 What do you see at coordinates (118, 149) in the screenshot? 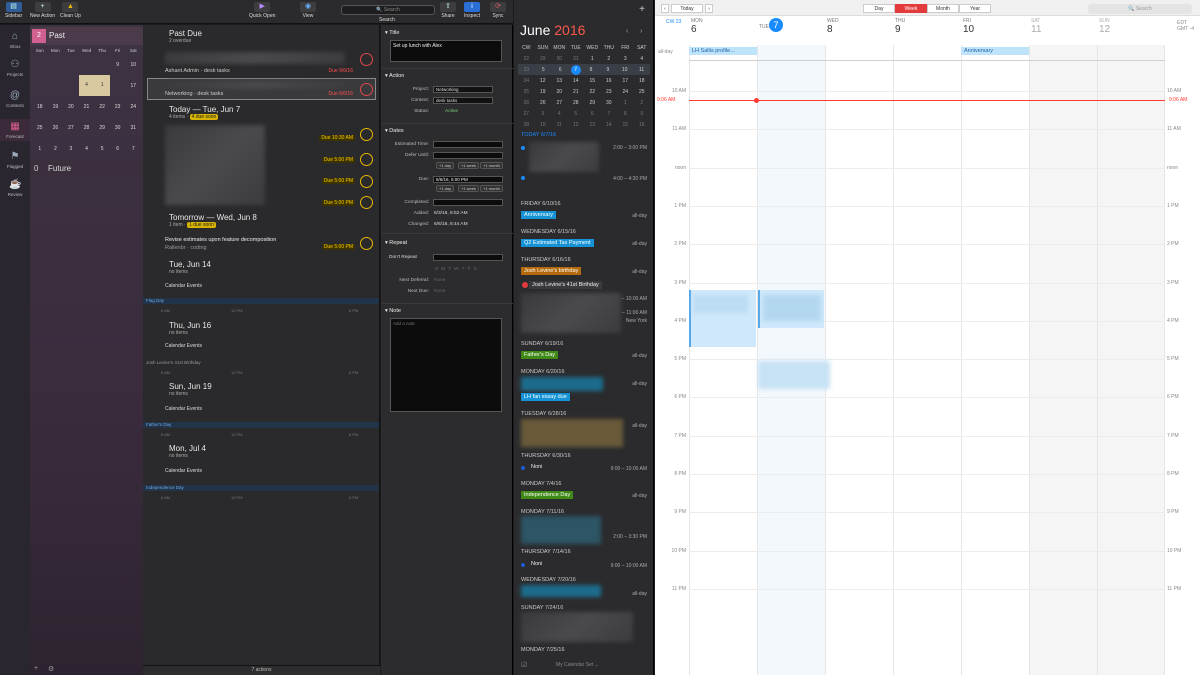
I see `day-cell: 6` at bounding box center [118, 149].